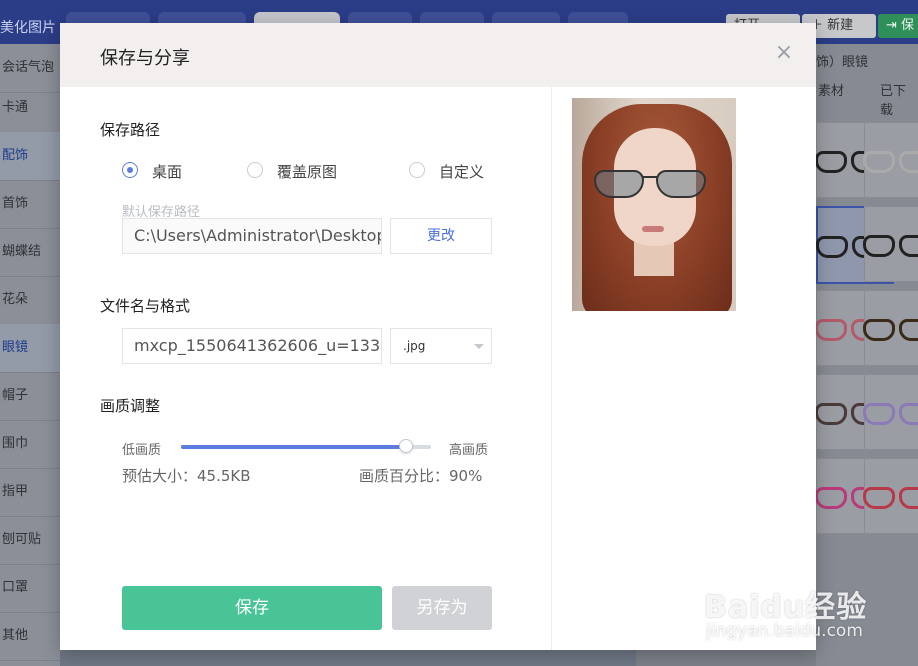  Describe the element at coordinates (30, 108) in the screenshot. I see `sidebar-item: 卡通` at that location.